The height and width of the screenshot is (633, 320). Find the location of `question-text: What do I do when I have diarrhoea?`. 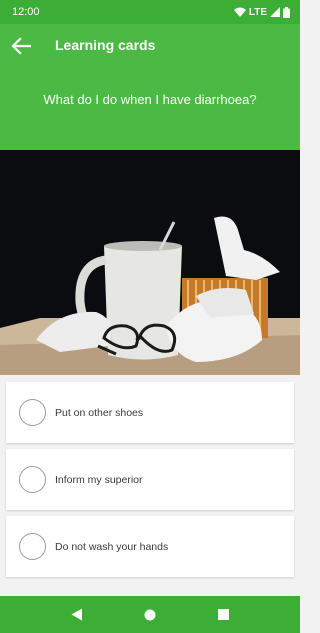

question-text: What do I do when I have diarrhoea? is located at coordinates (150, 99).